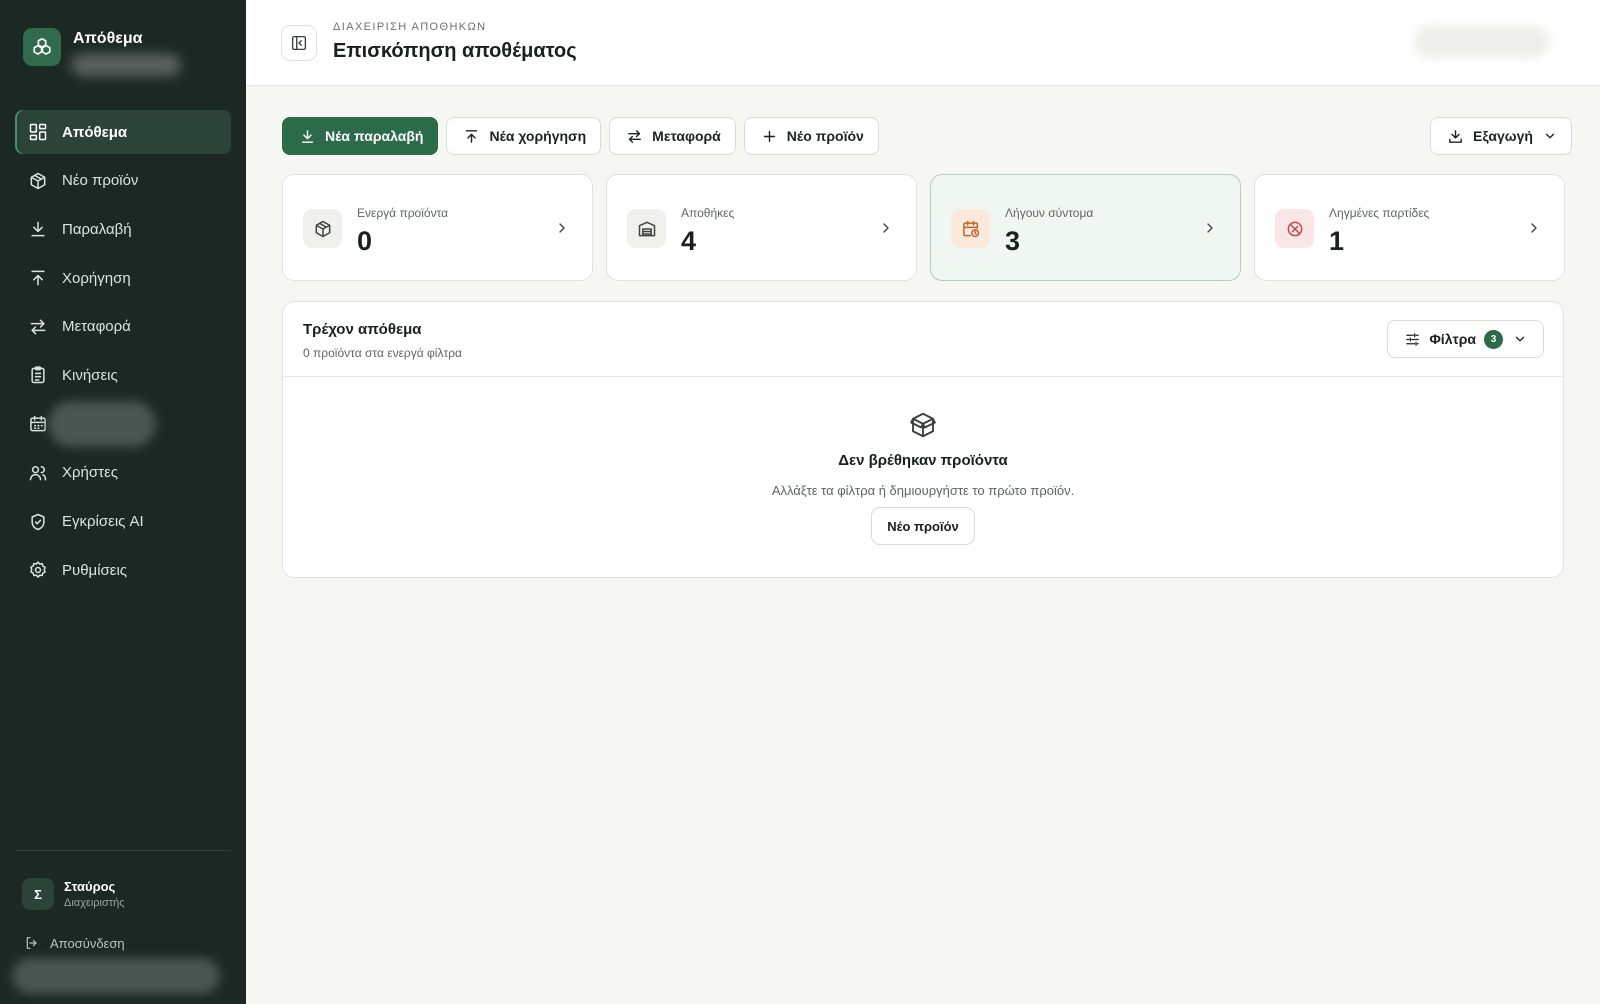 This screenshot has width=1600, height=1004. Describe the element at coordinates (761, 227) in the screenshot. I see `stat-card-warehouses: Αποθήκες 4` at that location.